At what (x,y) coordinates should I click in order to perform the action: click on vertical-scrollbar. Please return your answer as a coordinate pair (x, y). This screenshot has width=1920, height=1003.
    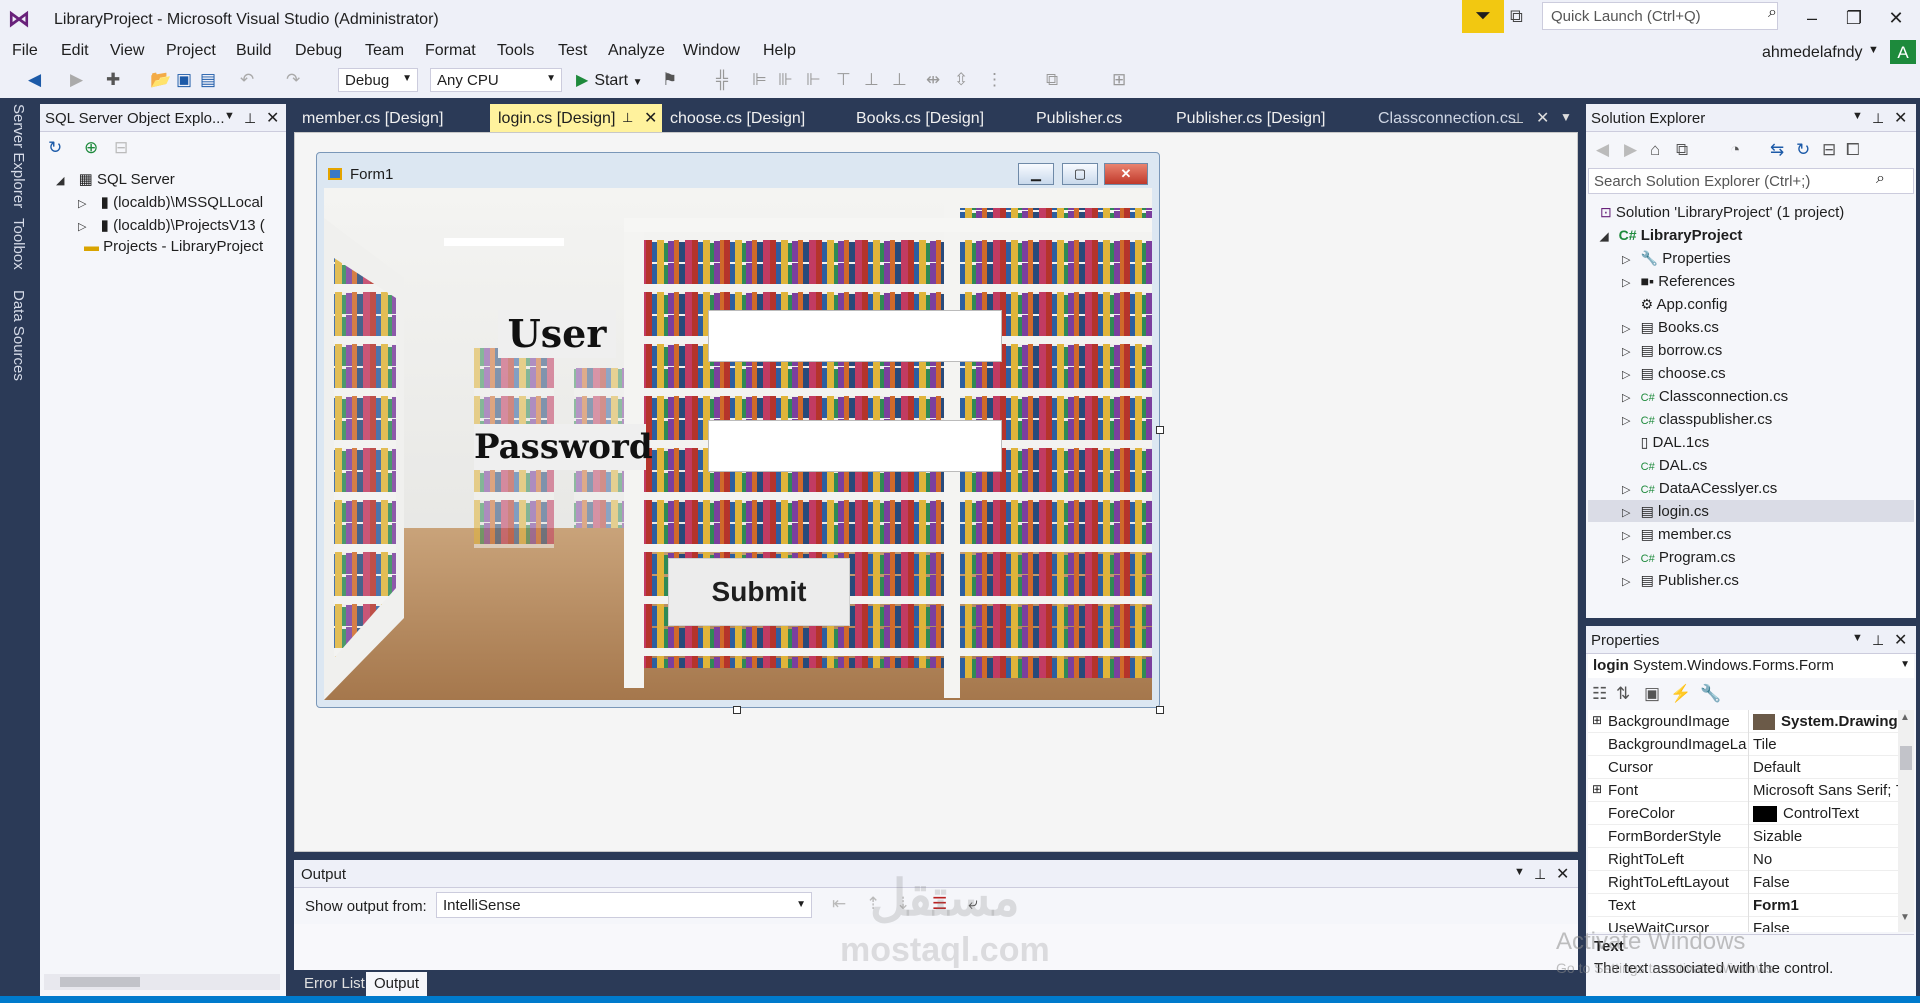
    Looking at the image, I should click on (1906, 821).